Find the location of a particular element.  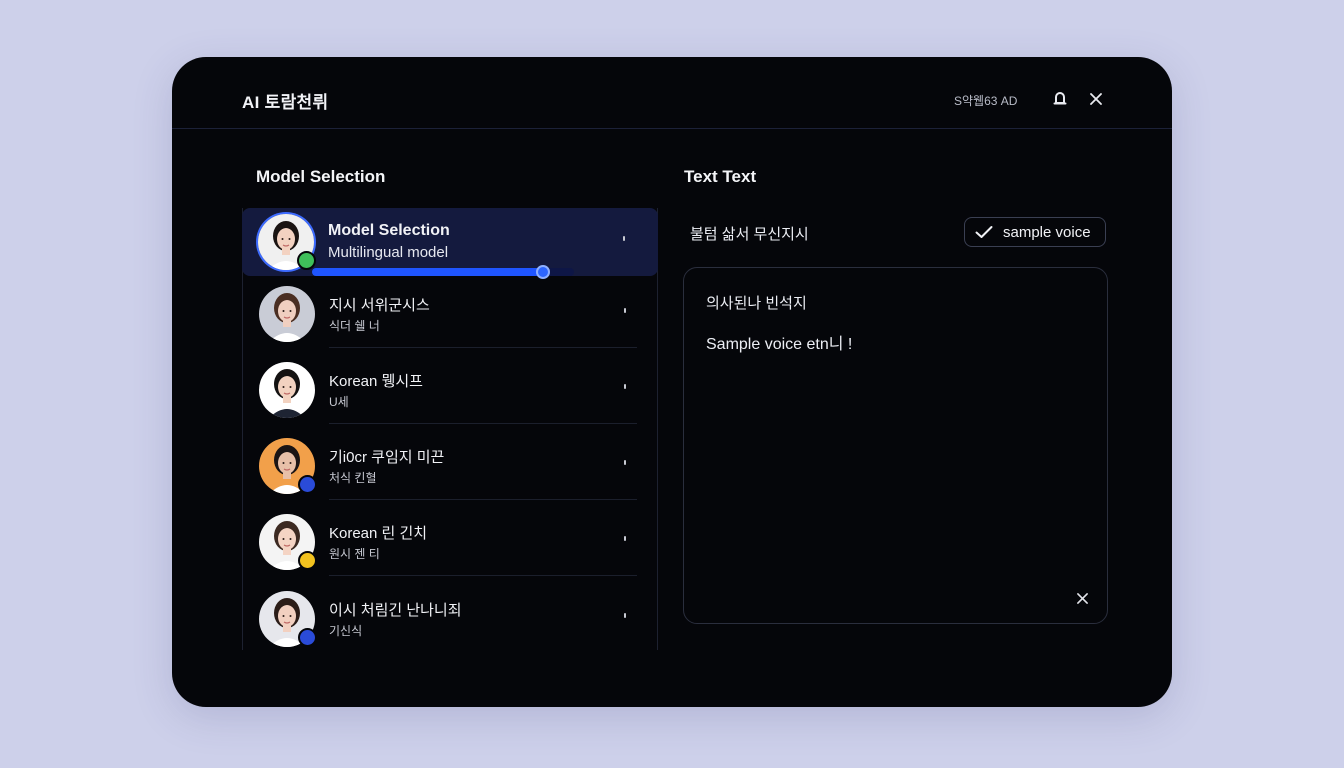

model-item: Model Selection Multilingual model is located at coordinates (450, 243).